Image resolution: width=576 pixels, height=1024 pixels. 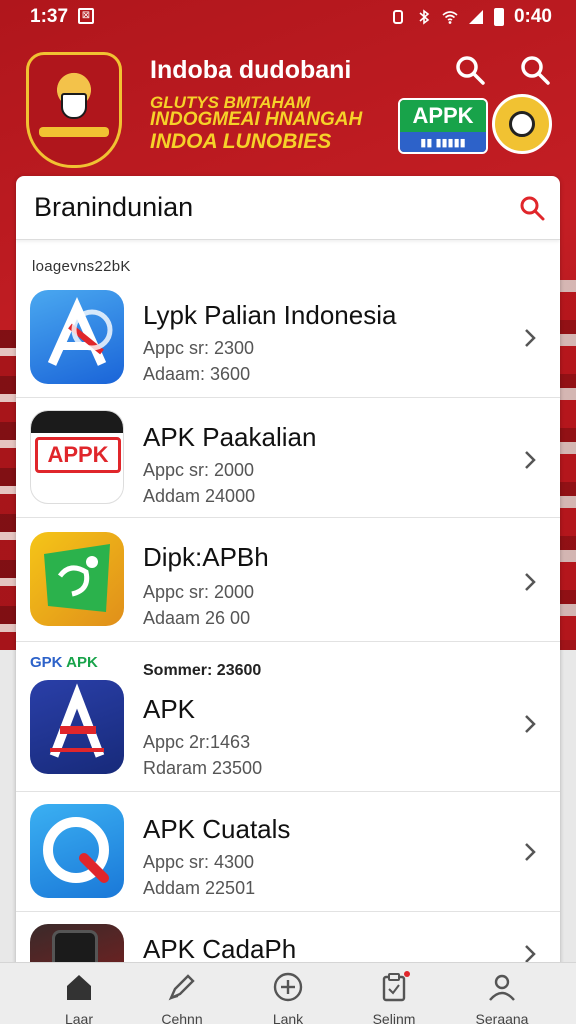 What do you see at coordinates (79, 987) in the screenshot?
I see `home-icon` at bounding box center [79, 987].